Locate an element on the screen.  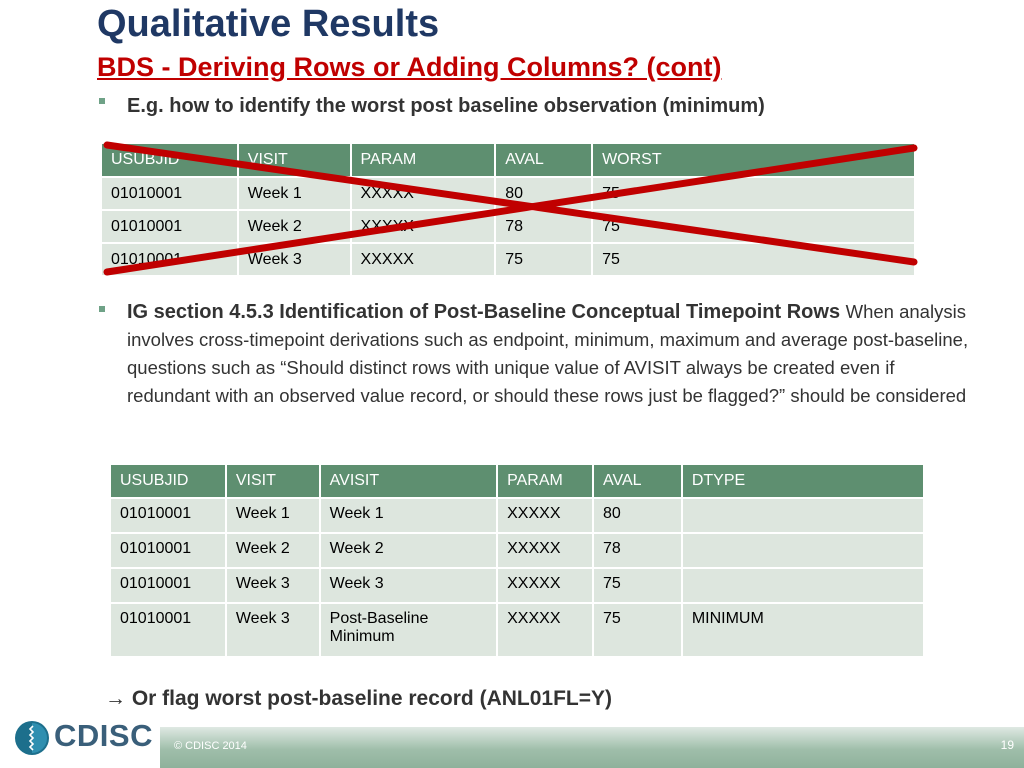
table-row: 01010001 Week 1 Week 1 XXXXX 80 is located at coordinates (517, 515).